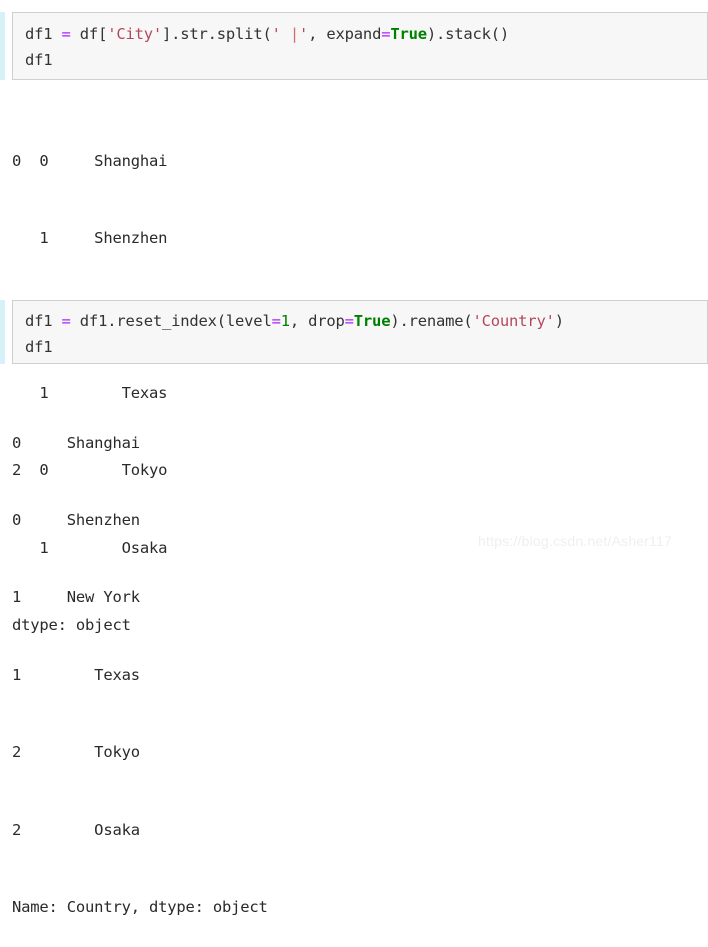 The height and width of the screenshot is (947, 708). Describe the element at coordinates (76, 597) in the screenshot. I see `output-row: 1 New York` at that location.